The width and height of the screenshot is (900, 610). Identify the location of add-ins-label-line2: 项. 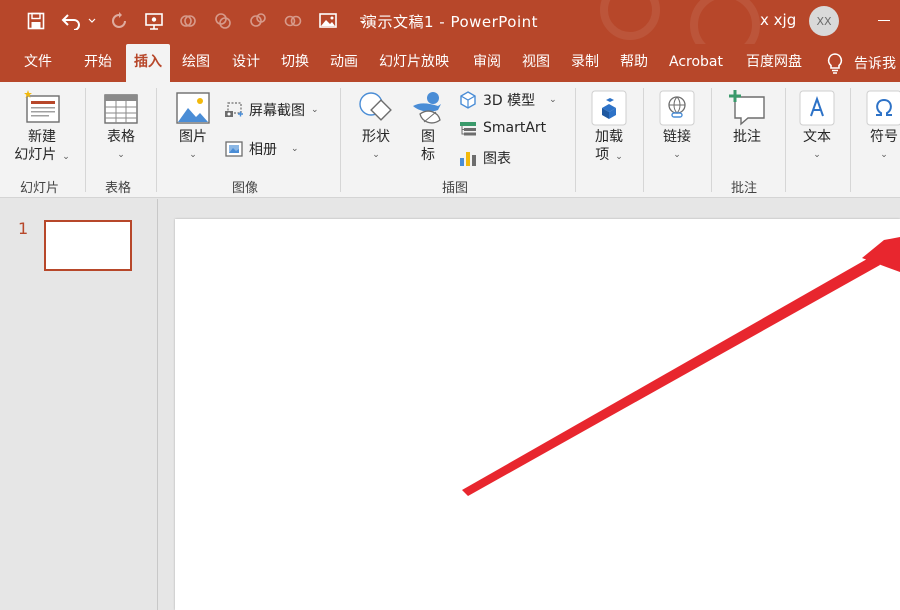
(602, 155).